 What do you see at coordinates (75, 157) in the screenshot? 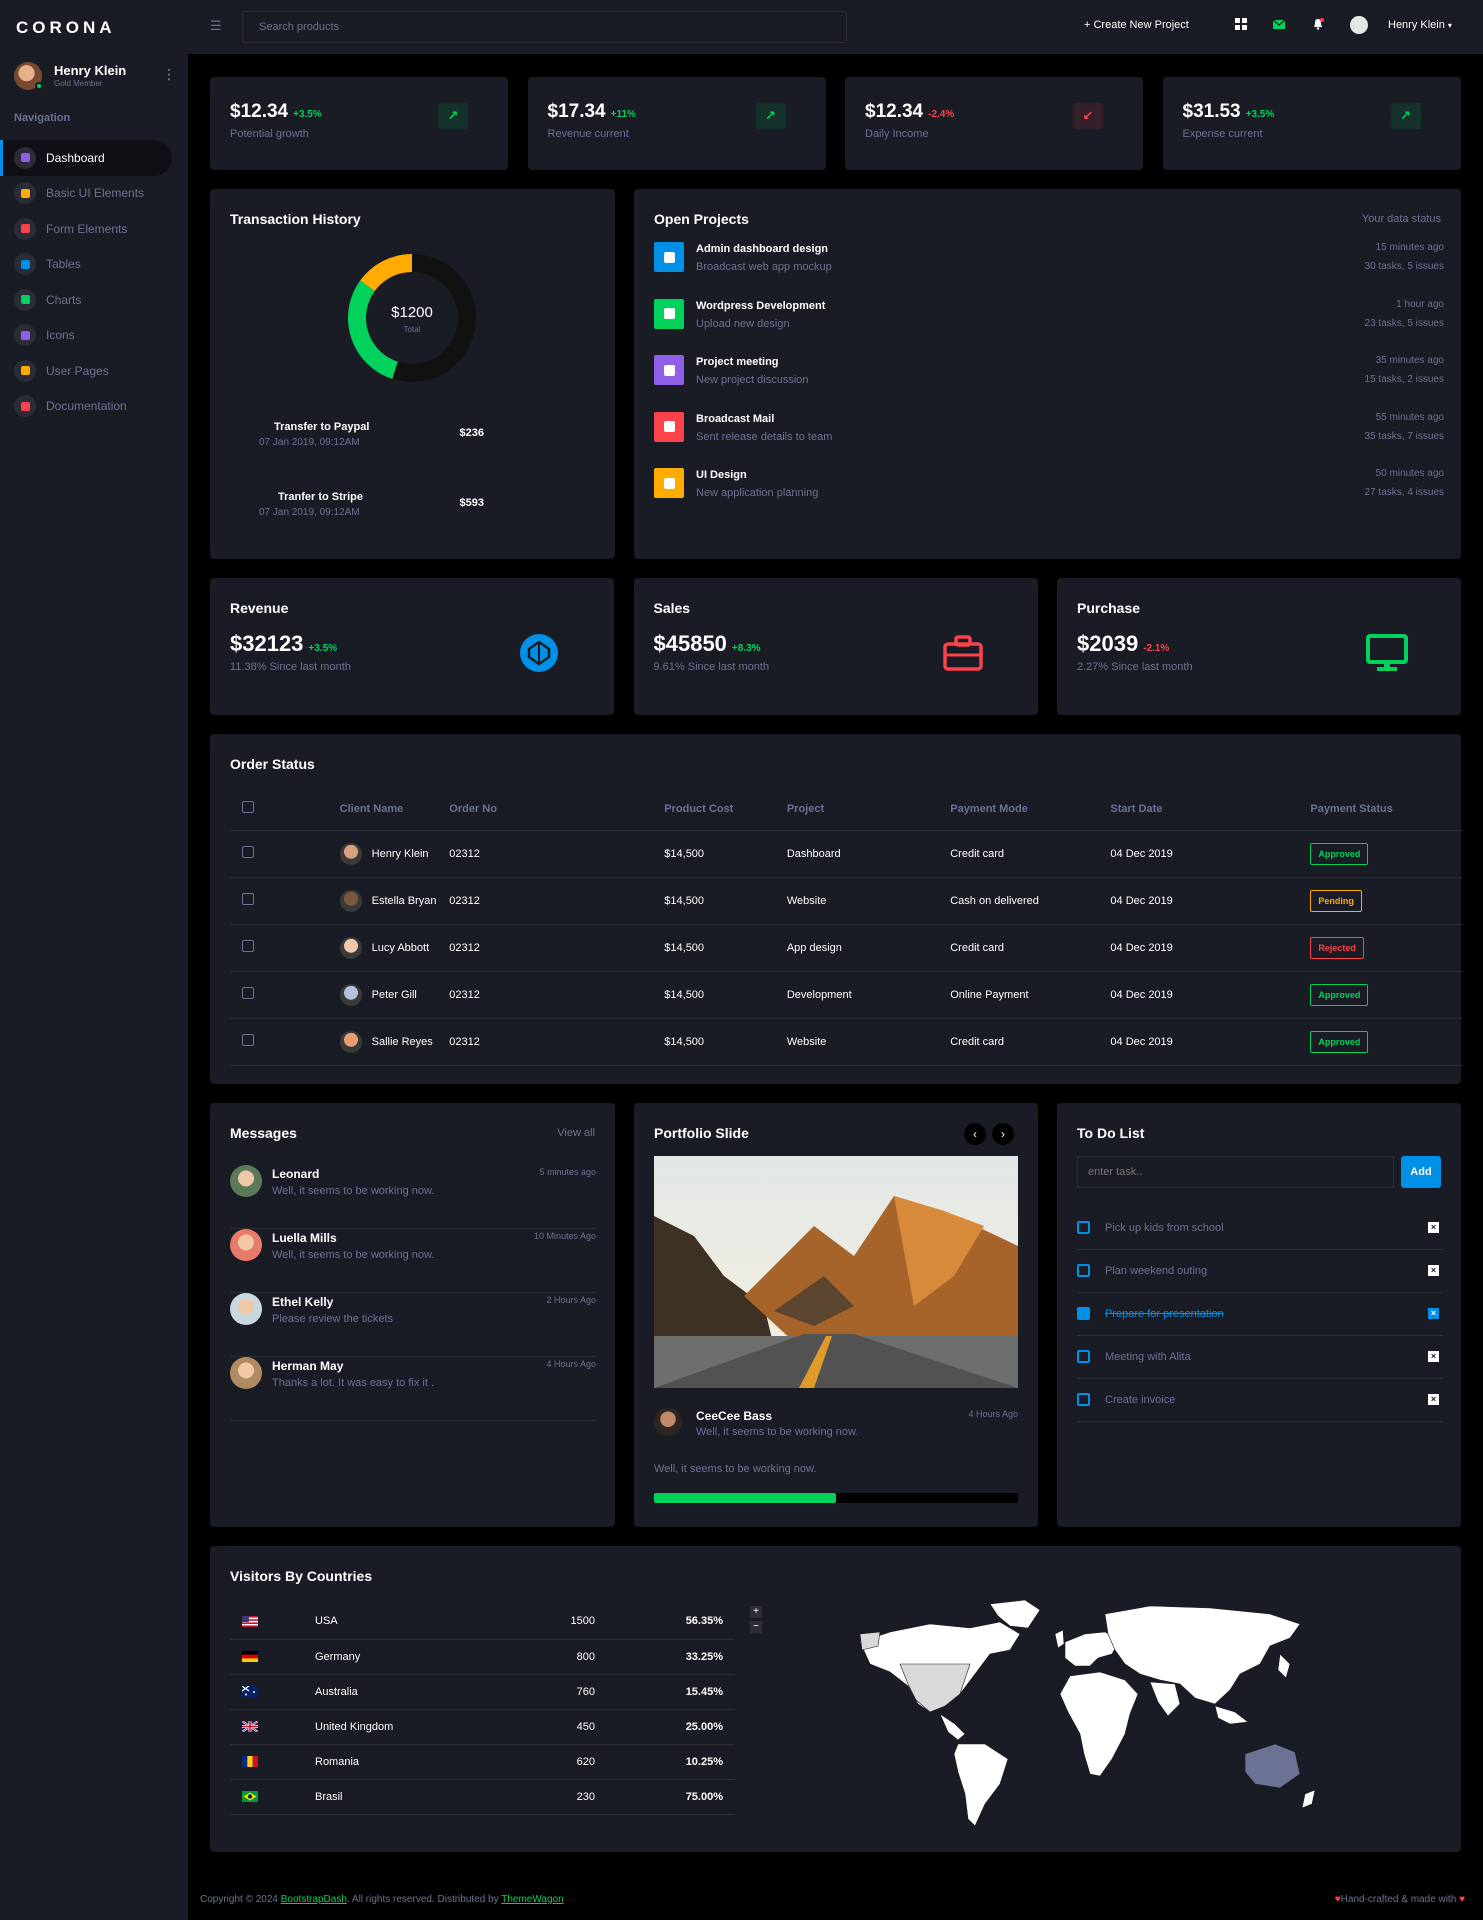
I see `sidebar-item-label: Dashboard` at bounding box center [75, 157].